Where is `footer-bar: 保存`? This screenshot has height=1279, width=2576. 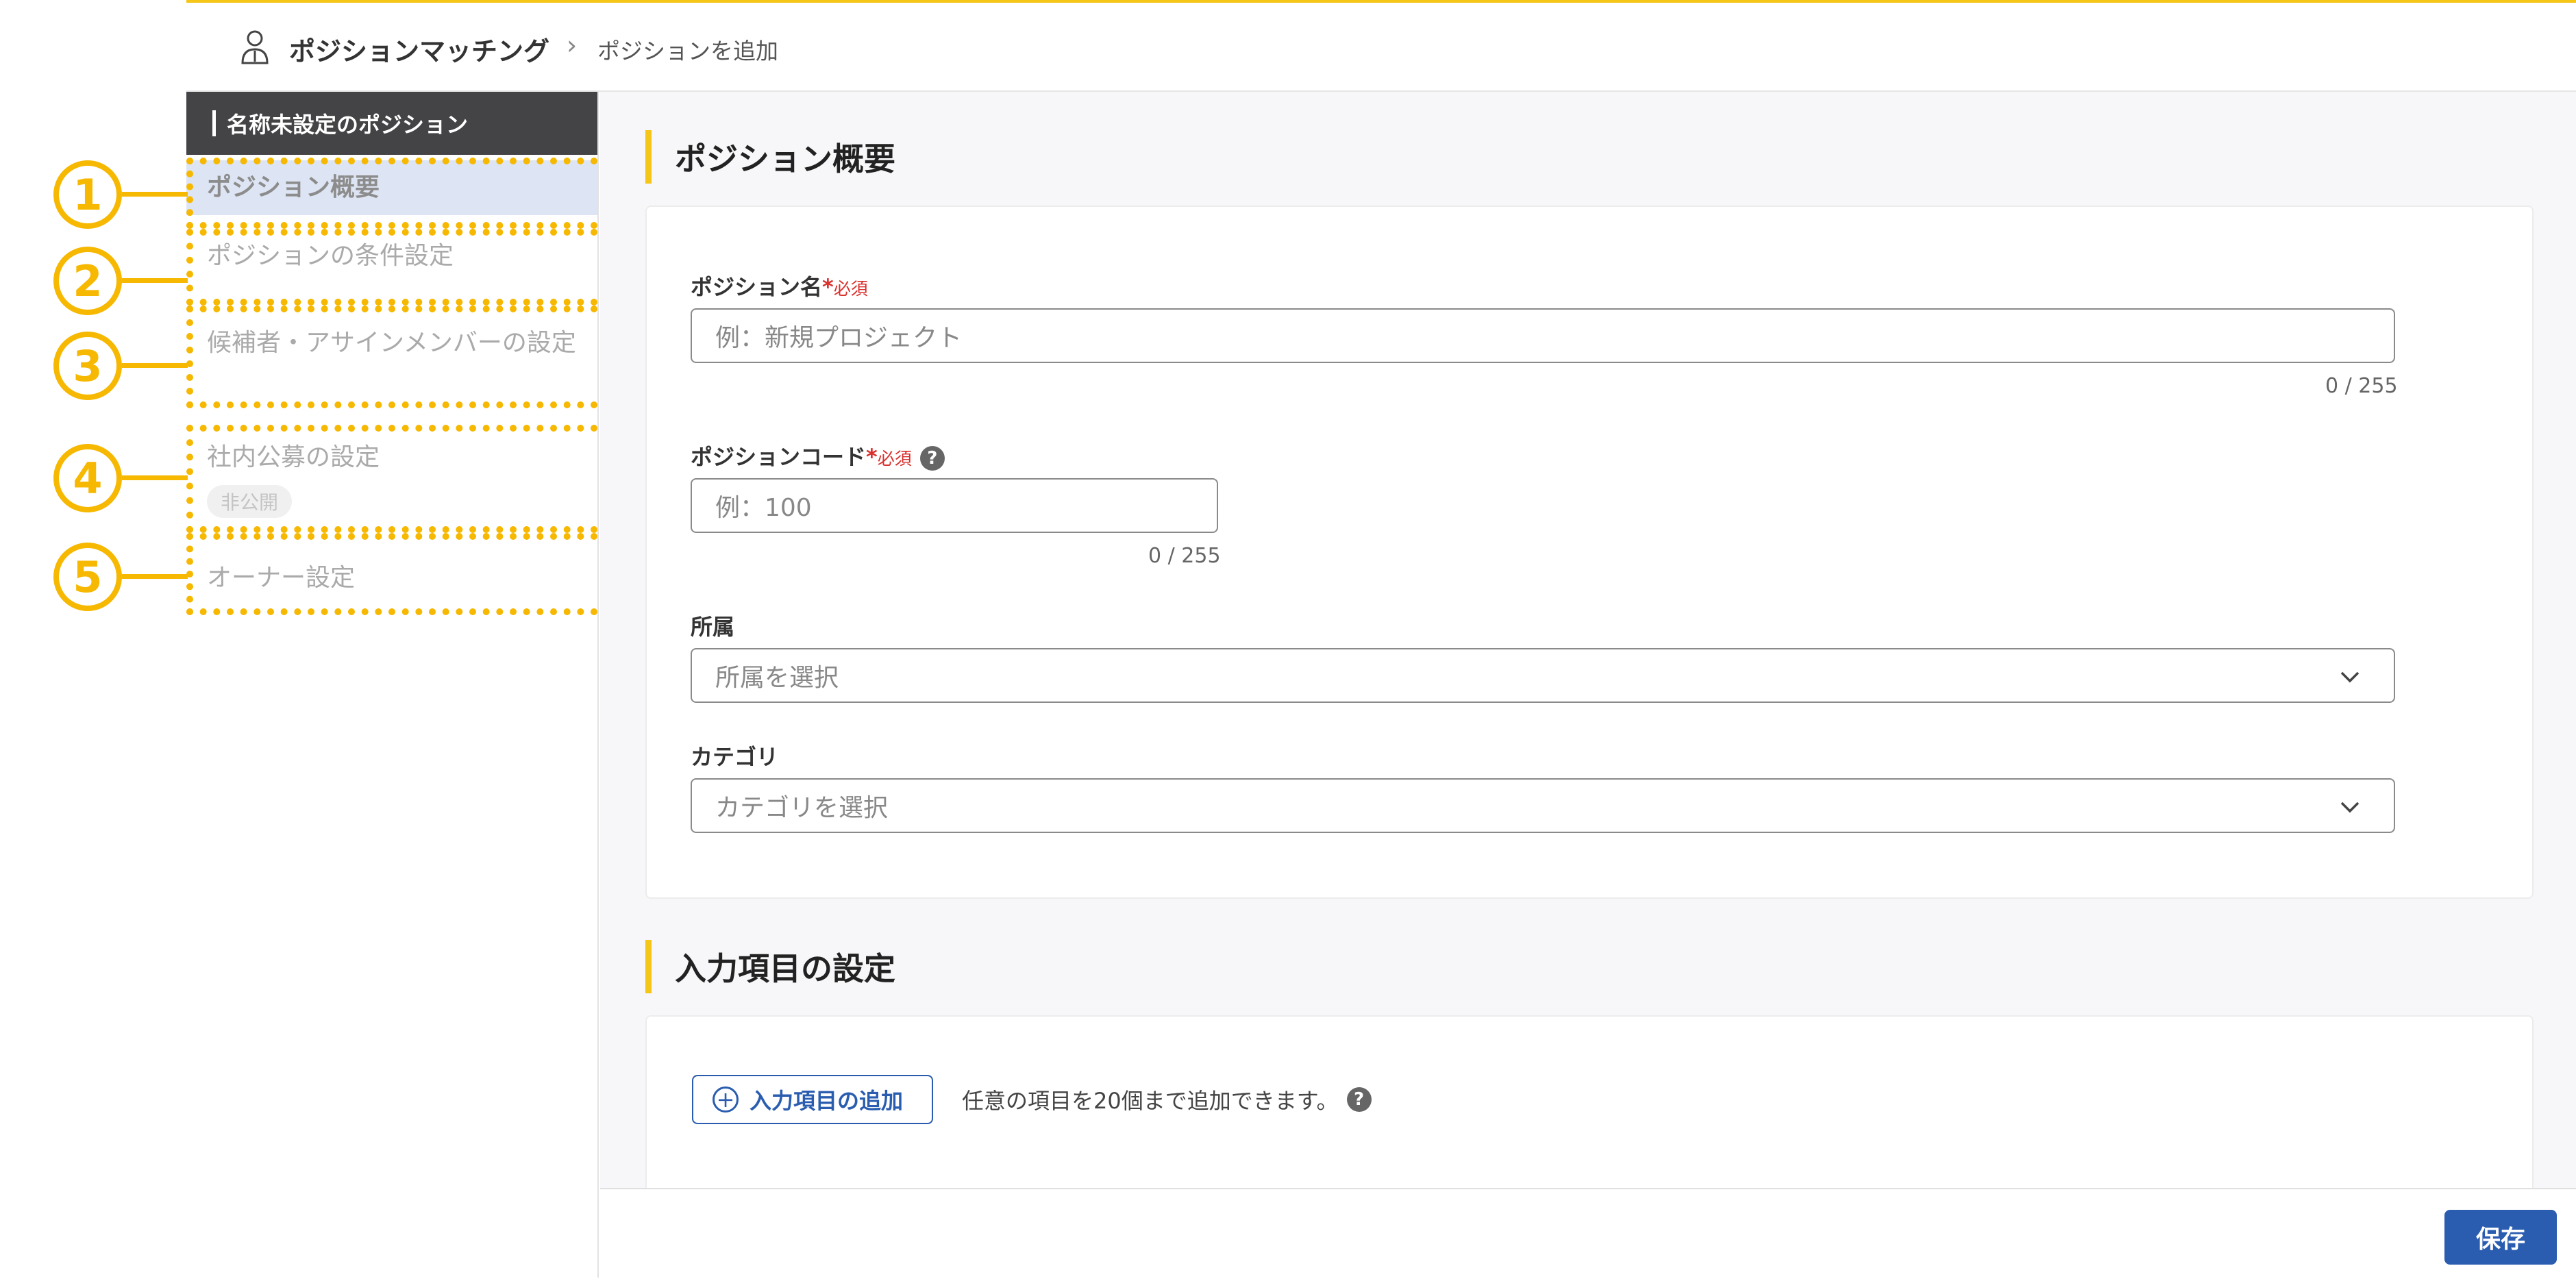 footer-bar: 保存 is located at coordinates (1588, 1233).